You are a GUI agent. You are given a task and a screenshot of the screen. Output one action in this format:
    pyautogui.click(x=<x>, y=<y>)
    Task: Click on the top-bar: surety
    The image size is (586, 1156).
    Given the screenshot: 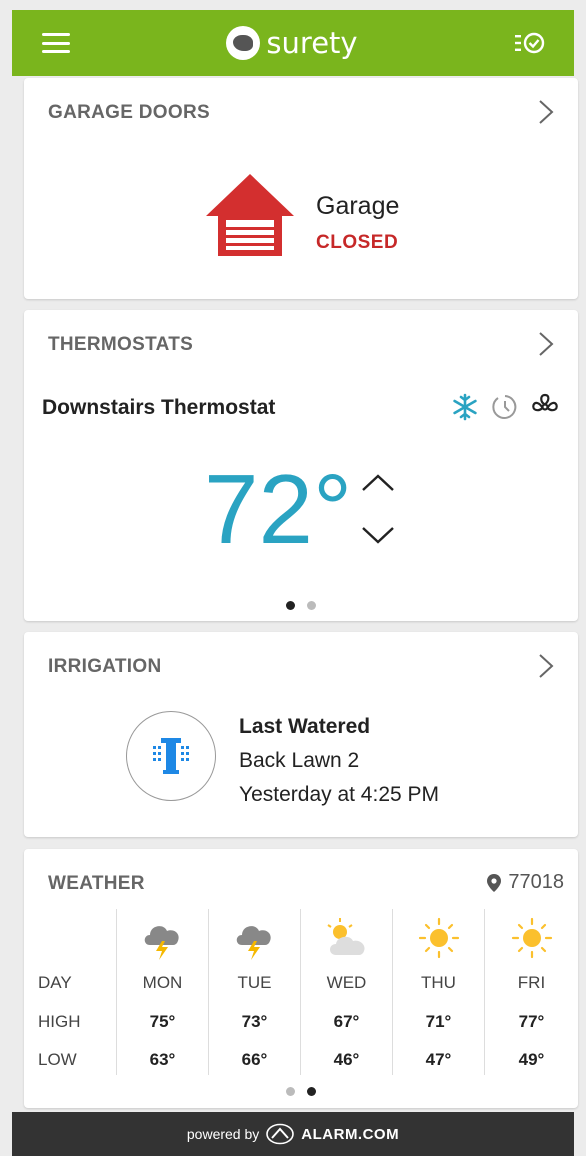 What is the action you would take?
    pyautogui.click(x=293, y=43)
    